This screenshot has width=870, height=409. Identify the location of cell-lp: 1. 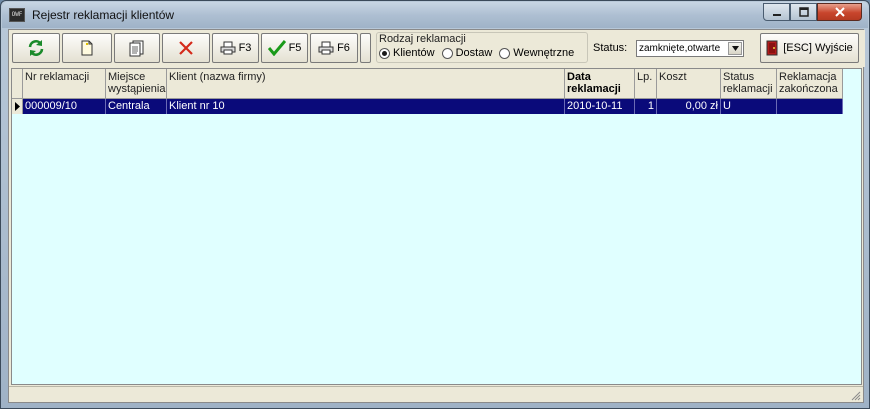
(646, 106).